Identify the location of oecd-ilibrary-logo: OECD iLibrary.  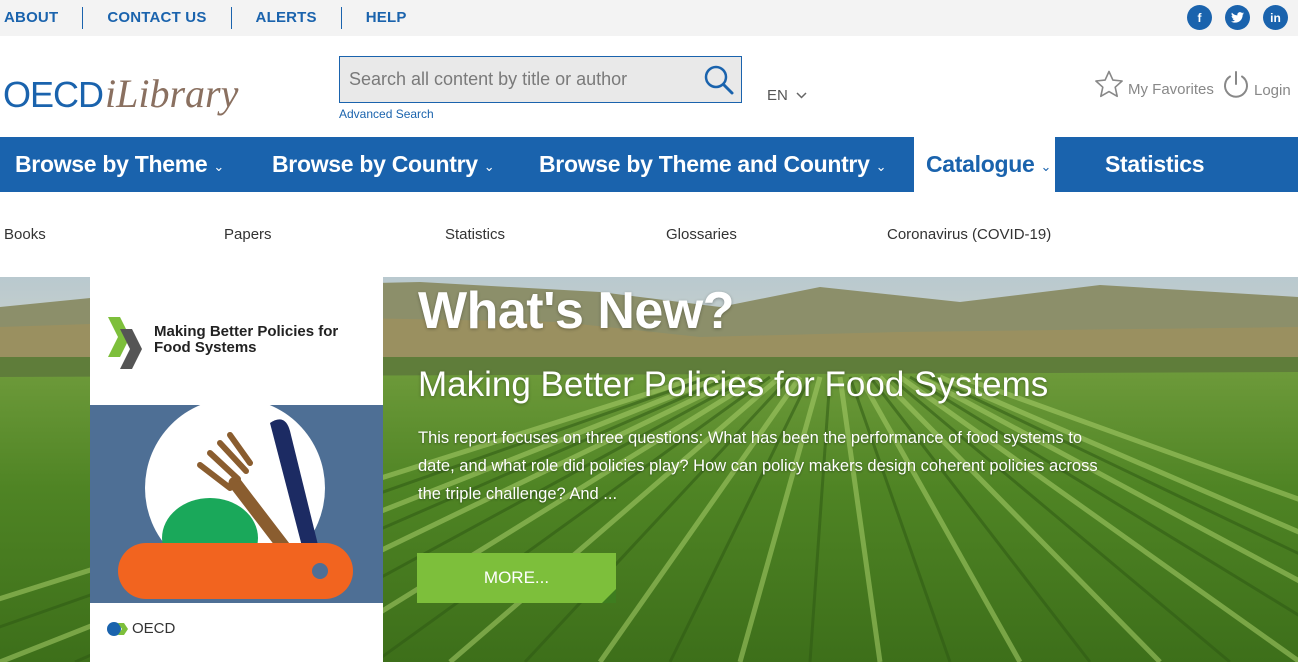
(120, 93).